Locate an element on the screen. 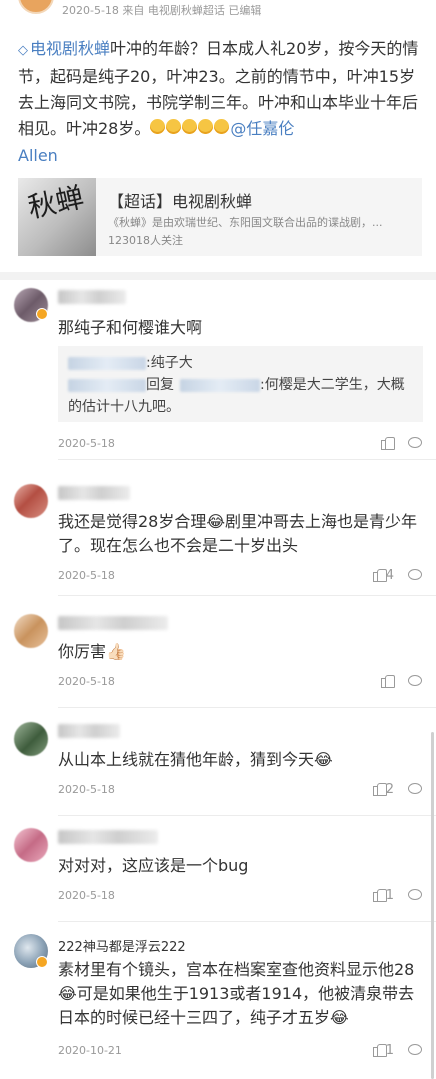 The image size is (436, 1079). commenter-name: 222神马都是浮云222 is located at coordinates (122, 945).